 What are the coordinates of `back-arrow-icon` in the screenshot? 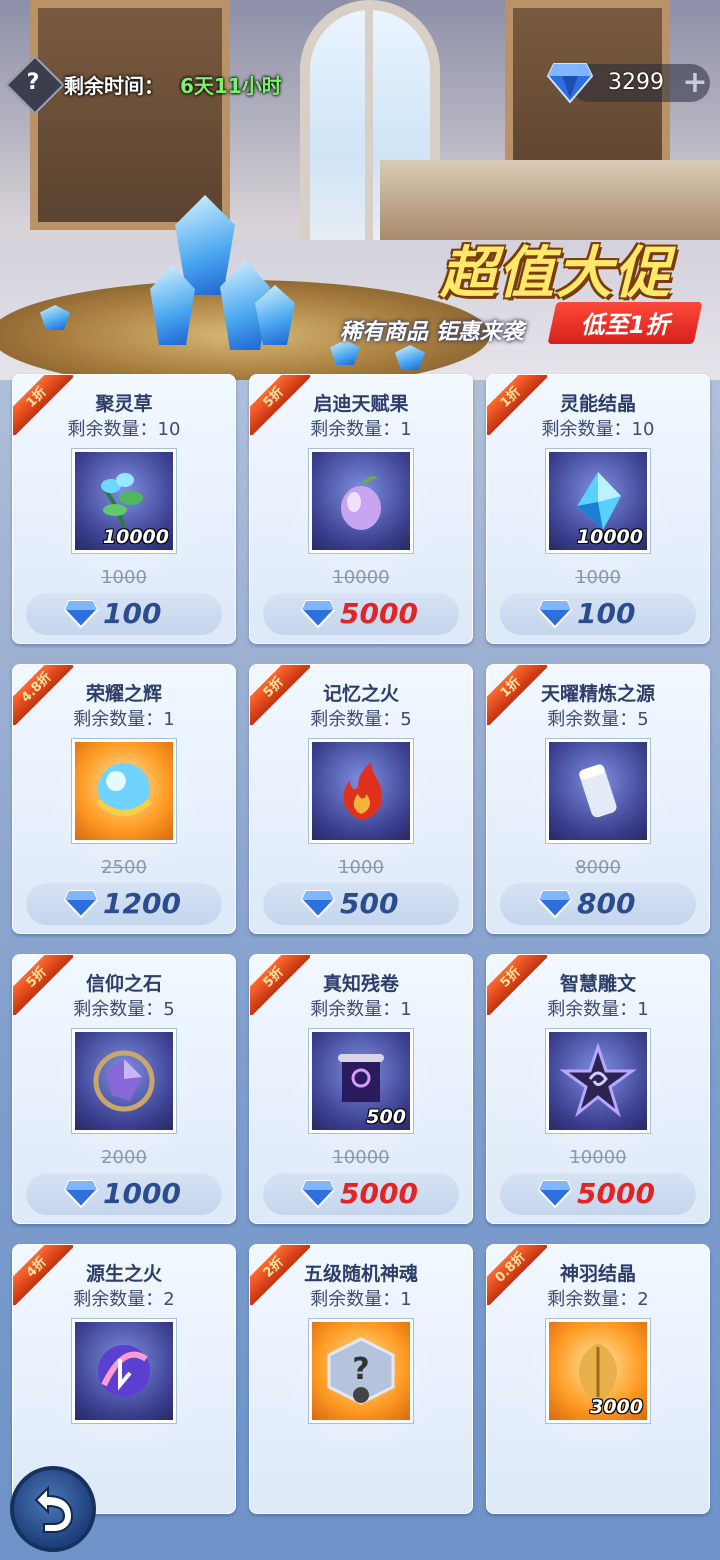 It's located at (54, 1509).